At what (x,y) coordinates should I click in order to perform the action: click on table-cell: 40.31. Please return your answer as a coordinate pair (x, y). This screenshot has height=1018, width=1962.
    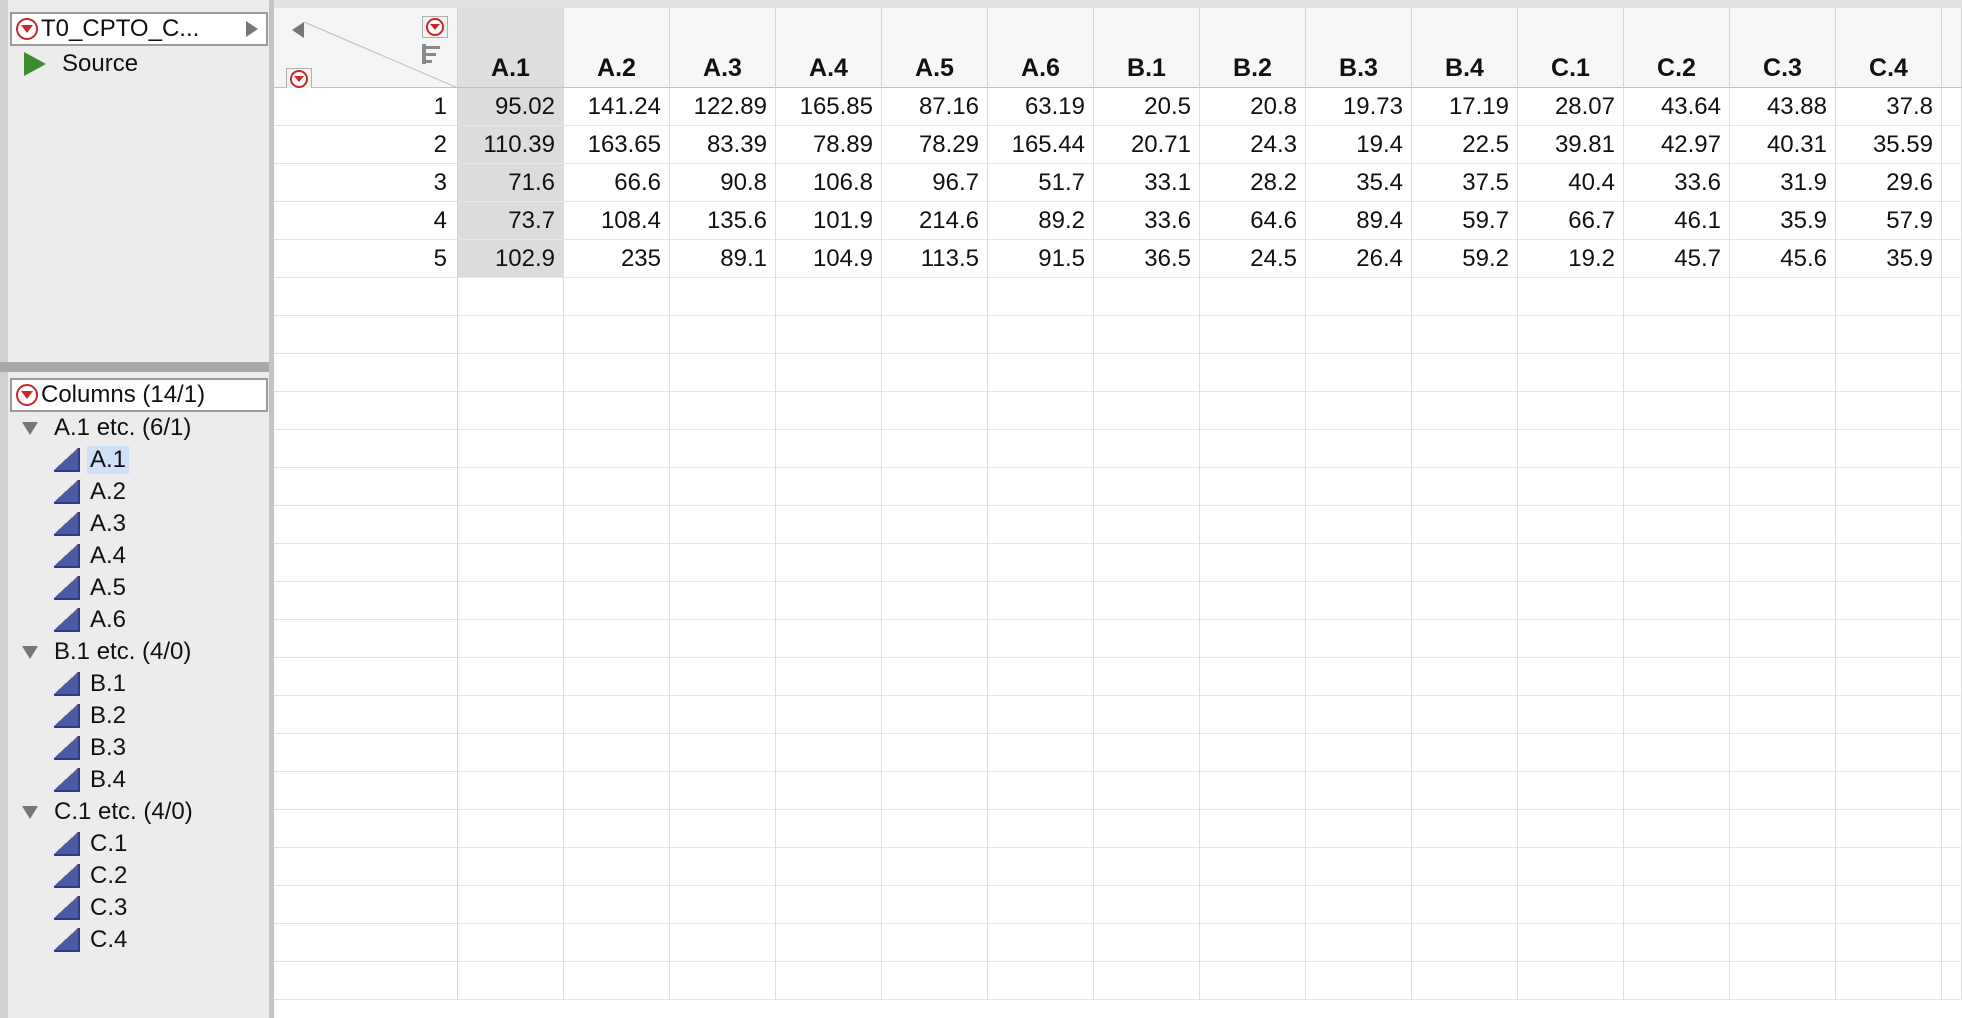
    Looking at the image, I should click on (1783, 145).